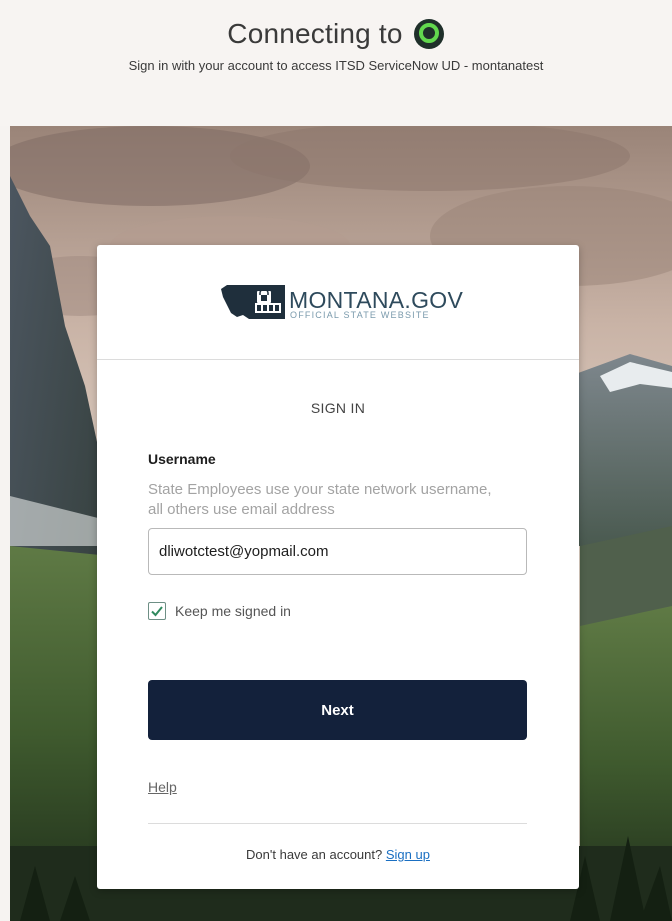 The width and height of the screenshot is (672, 921). I want to click on username-input, so click(337, 551).